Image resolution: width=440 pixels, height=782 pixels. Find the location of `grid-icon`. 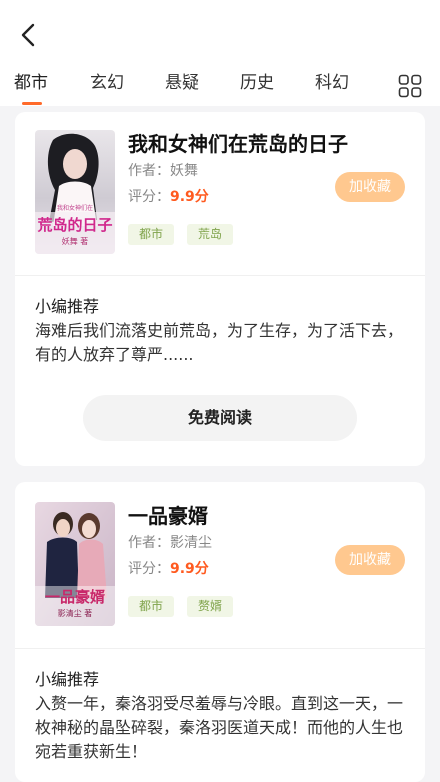

grid-icon is located at coordinates (410, 86).